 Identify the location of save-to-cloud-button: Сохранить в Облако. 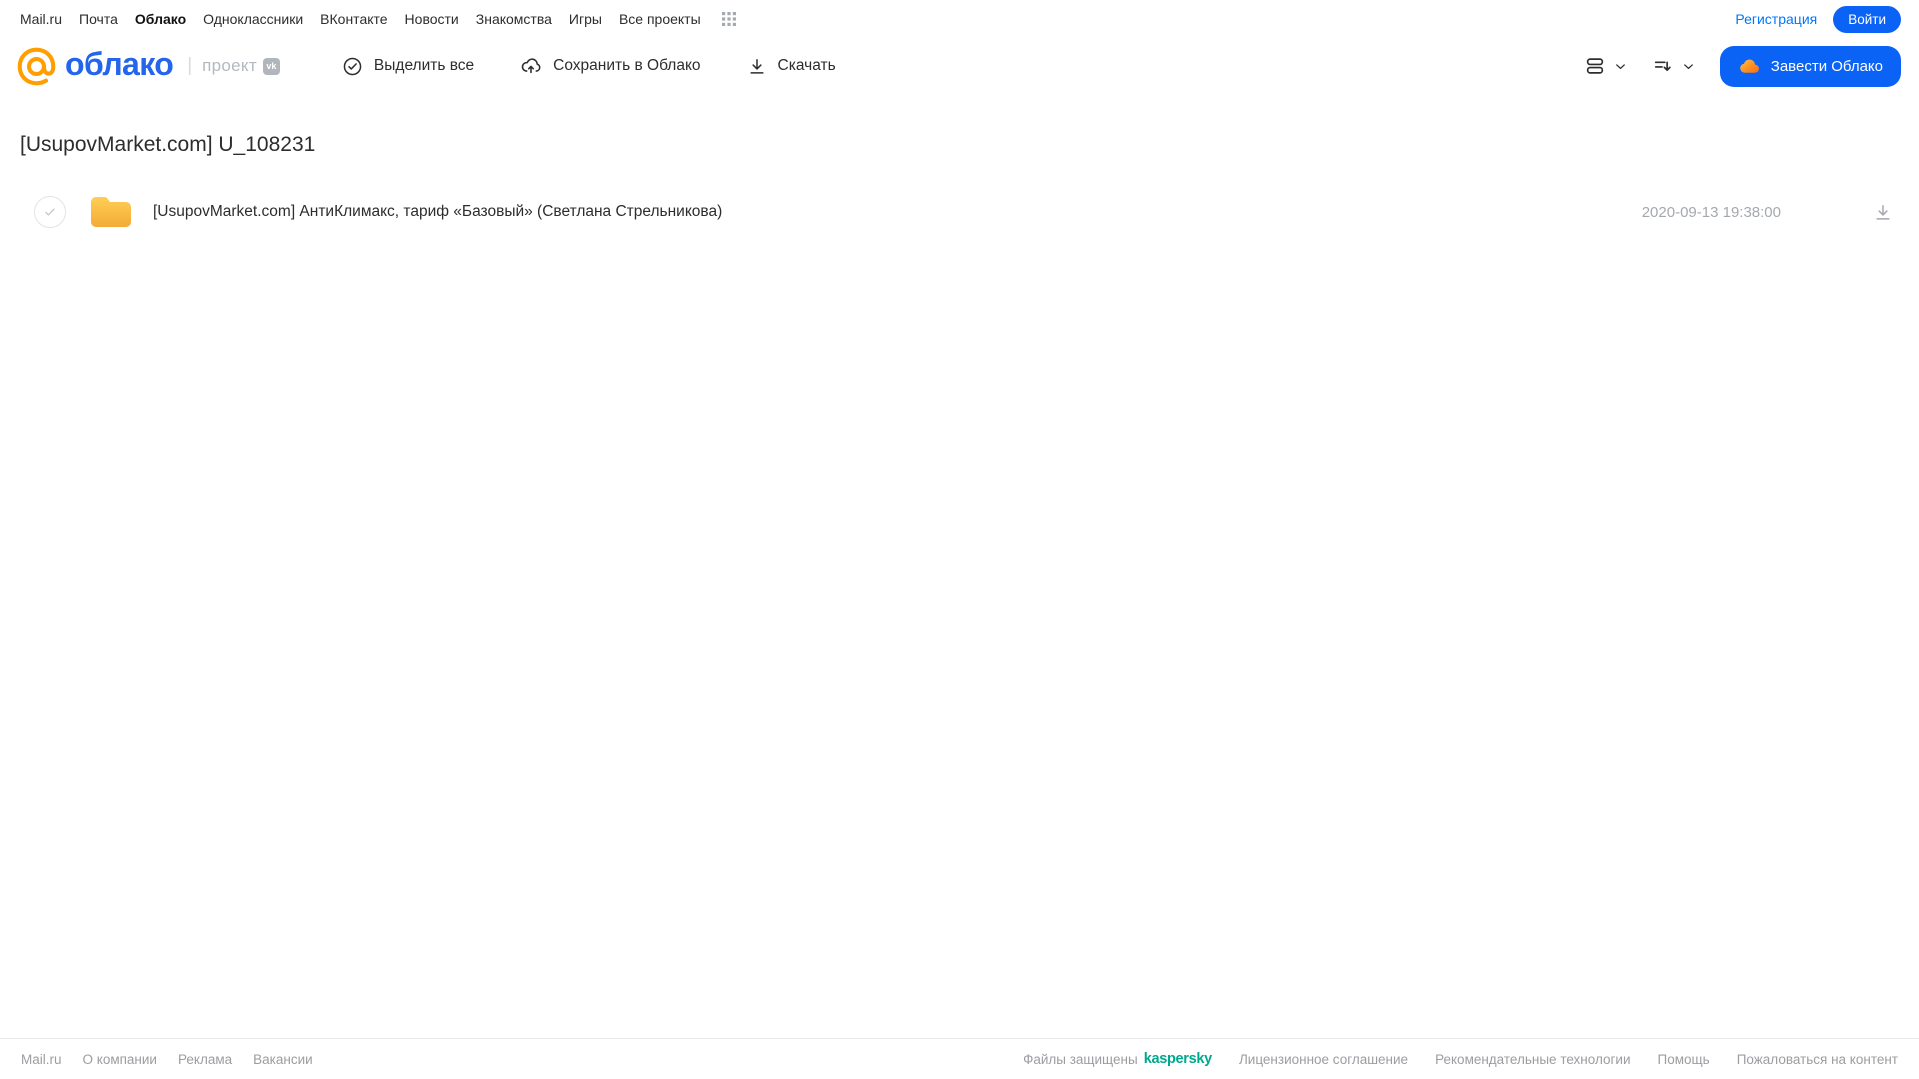
(610, 66).